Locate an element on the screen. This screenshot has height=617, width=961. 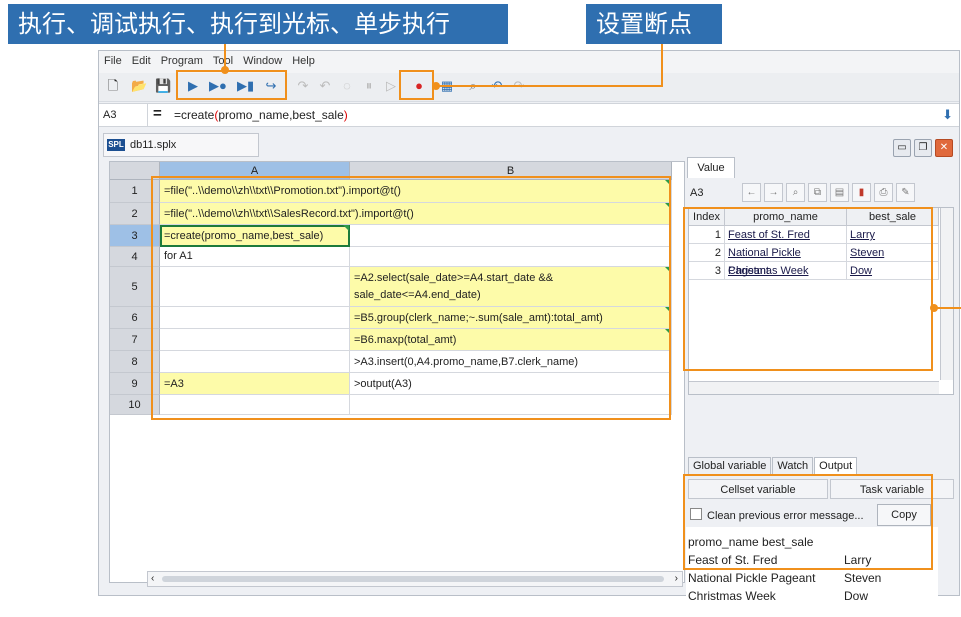
stop-icon: ⏸ is located at coordinates (369, 86).